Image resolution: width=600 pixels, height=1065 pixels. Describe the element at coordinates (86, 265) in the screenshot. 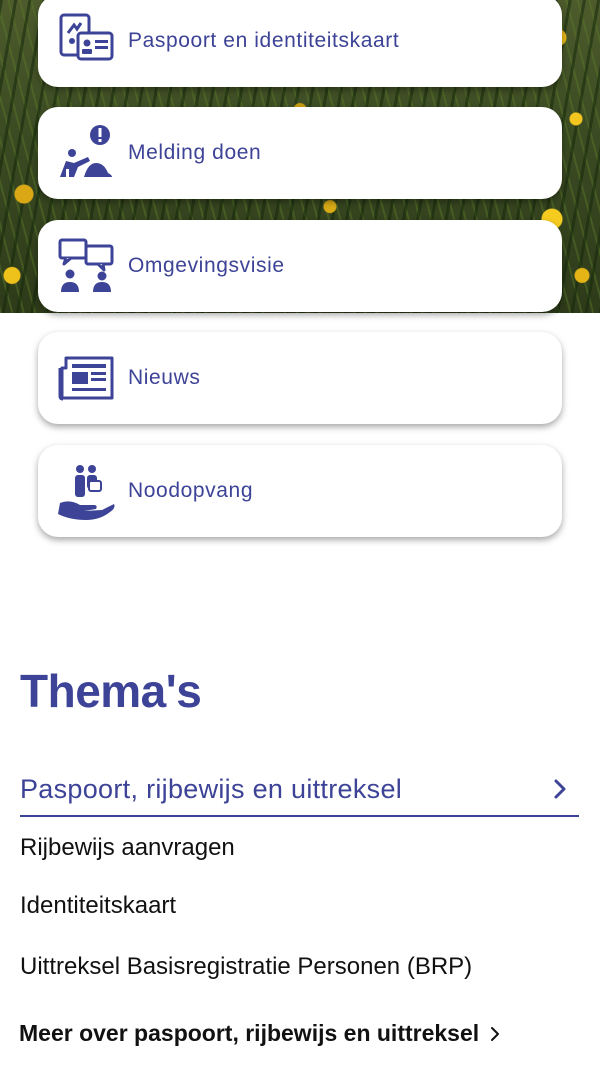

I see `people-speech-bubbles-icon` at that location.